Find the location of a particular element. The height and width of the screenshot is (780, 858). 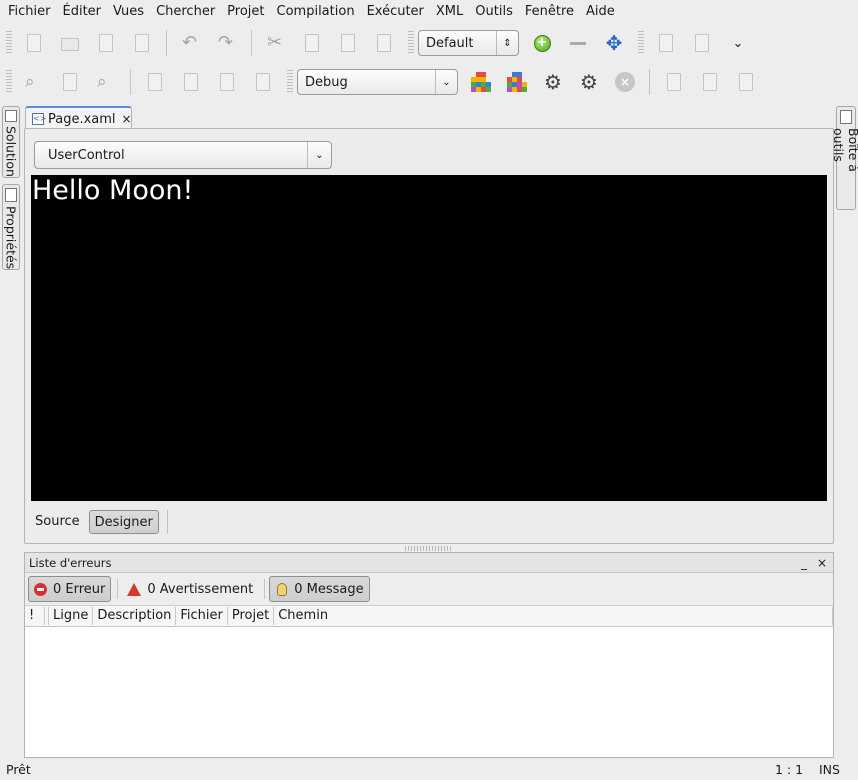

toolbar-overflow-button: ⌄ is located at coordinates (738, 43).